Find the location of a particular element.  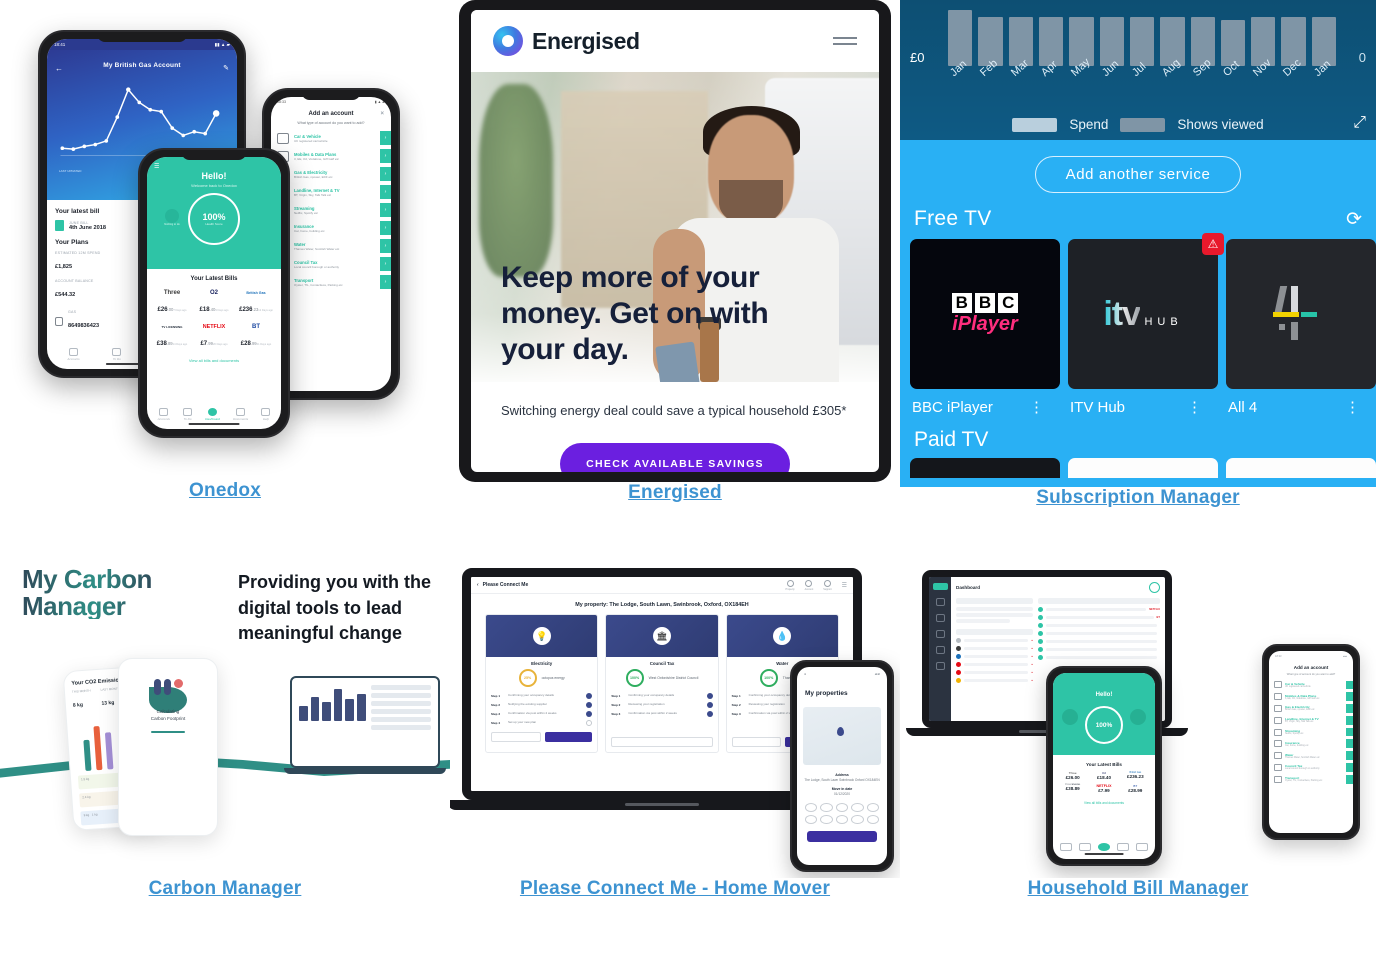

category-item-car: Car & Vehicle UK registered car/vehicle › is located at coordinates (331, 138).